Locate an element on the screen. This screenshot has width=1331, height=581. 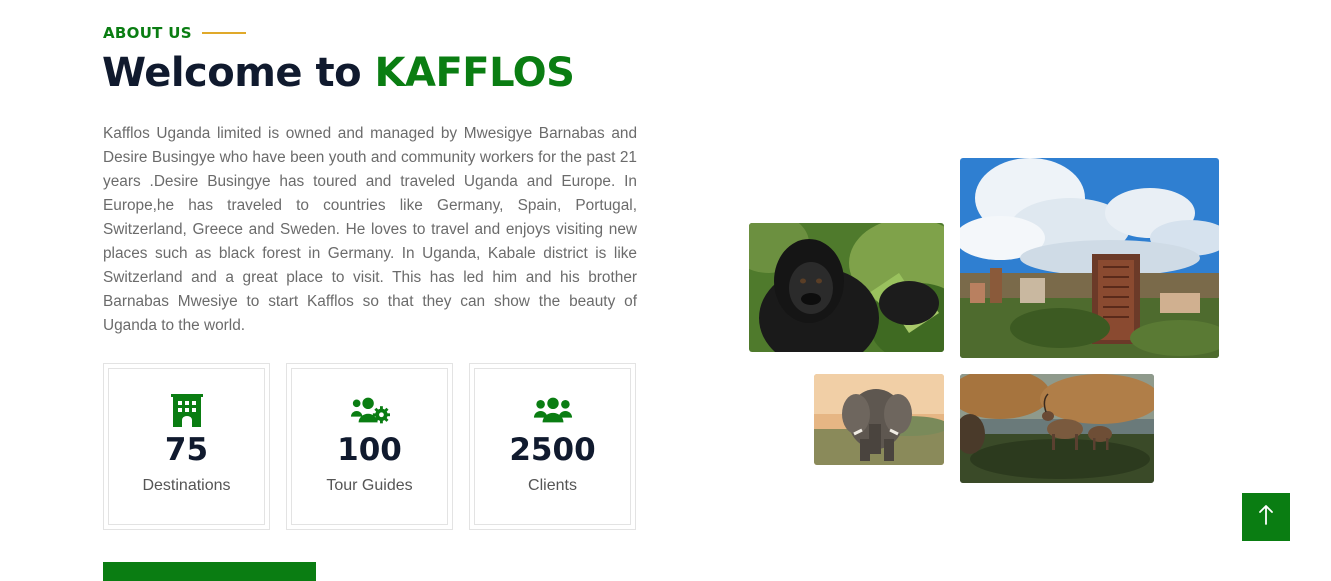
stat-label: Destinations is located at coordinates (186, 485).